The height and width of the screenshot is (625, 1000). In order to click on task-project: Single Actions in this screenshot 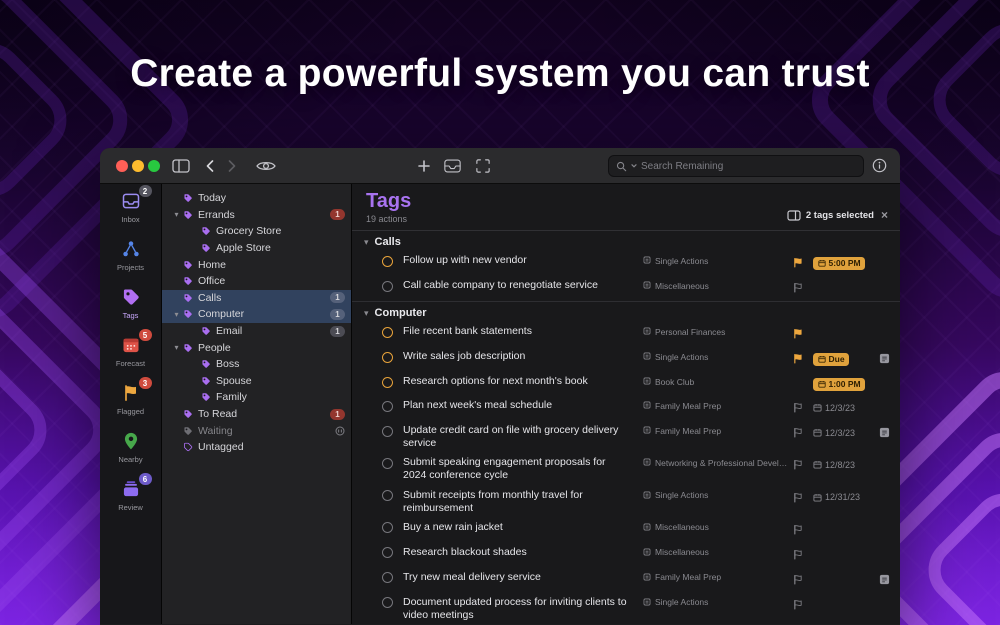, I will do `click(718, 494)`.